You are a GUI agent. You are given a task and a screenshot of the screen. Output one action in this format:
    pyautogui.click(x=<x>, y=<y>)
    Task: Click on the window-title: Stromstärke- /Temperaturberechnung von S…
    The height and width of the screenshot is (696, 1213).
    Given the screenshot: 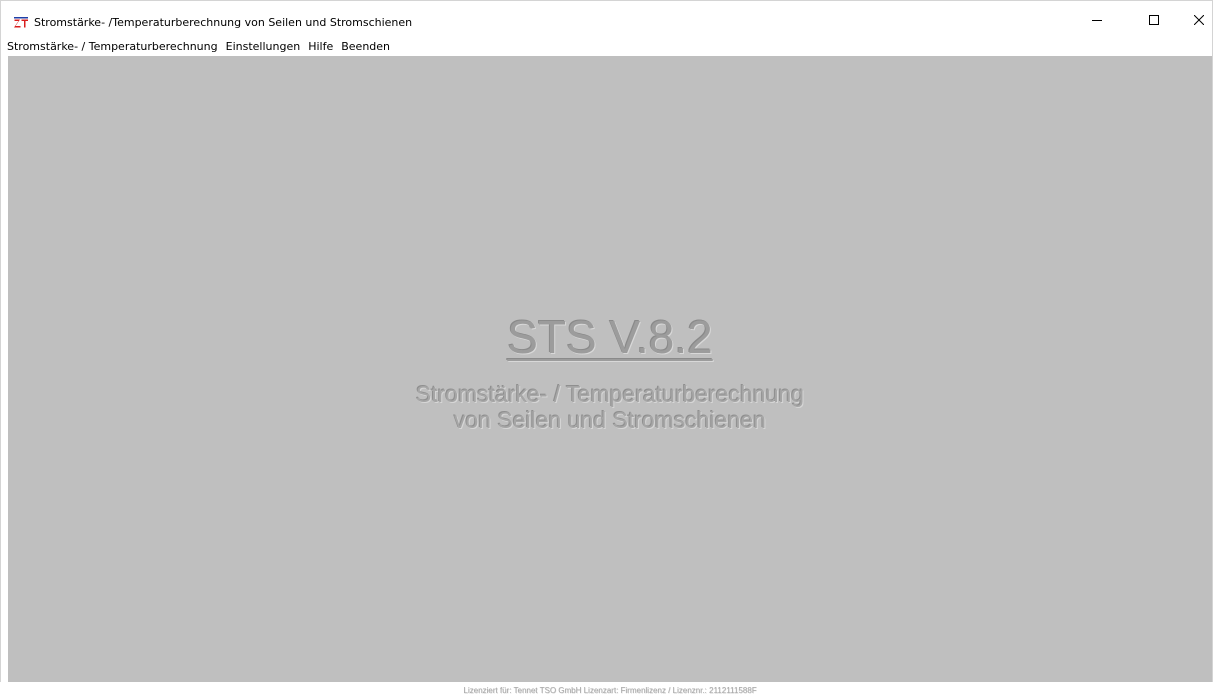 What is the action you would take?
    pyautogui.click(x=223, y=22)
    